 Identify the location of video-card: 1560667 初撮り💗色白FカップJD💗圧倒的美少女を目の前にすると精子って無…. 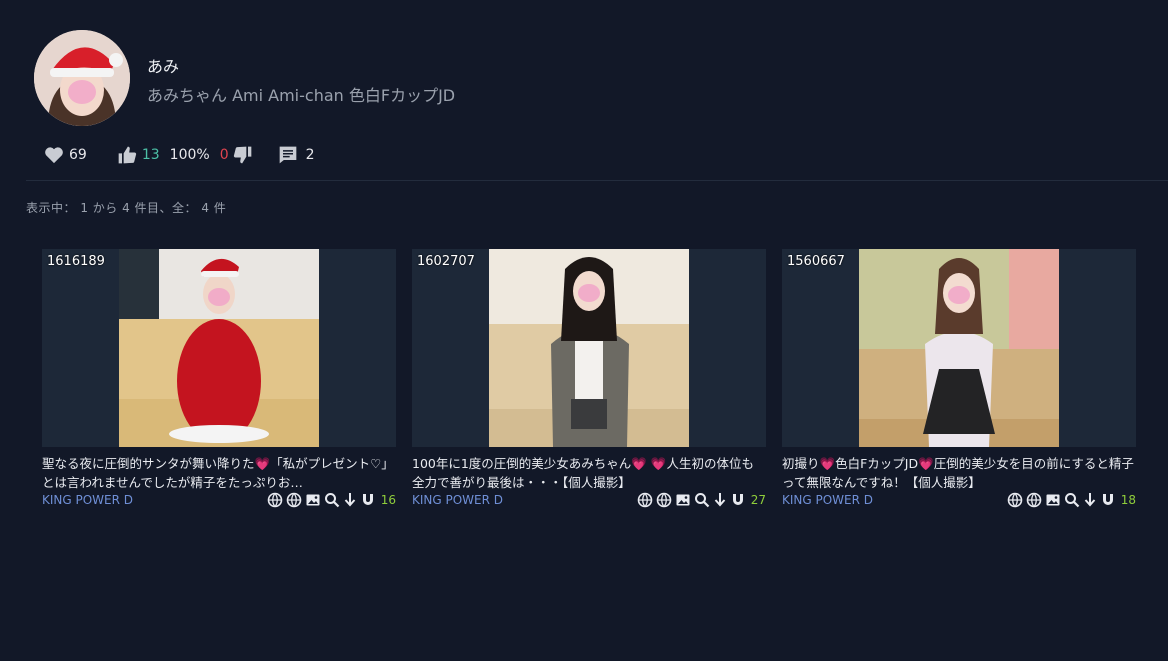
(959, 379).